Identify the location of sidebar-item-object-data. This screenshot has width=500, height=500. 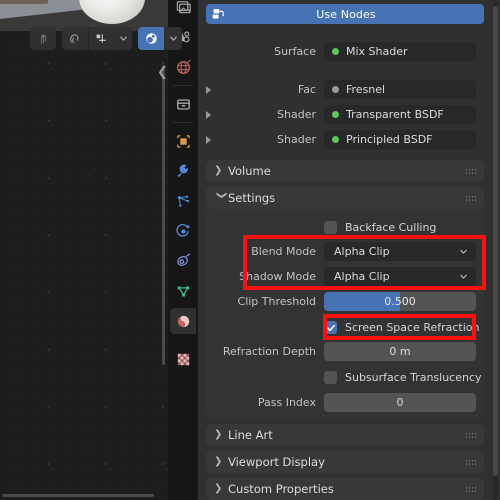
(183, 291).